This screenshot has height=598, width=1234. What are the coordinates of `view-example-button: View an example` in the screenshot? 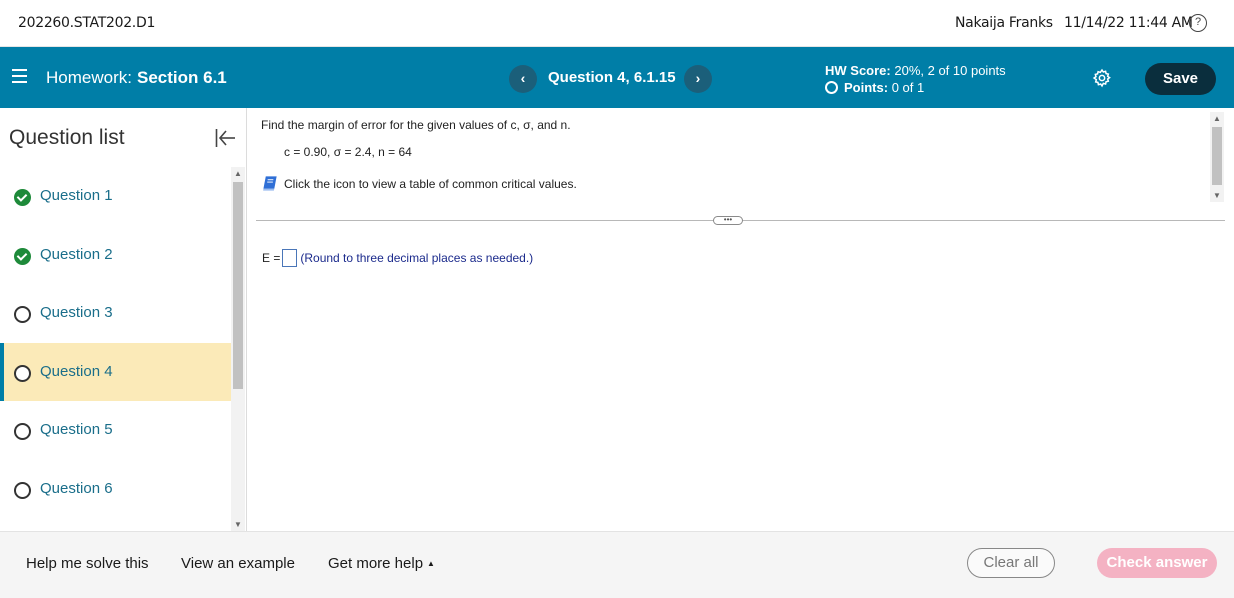 It's located at (238, 563).